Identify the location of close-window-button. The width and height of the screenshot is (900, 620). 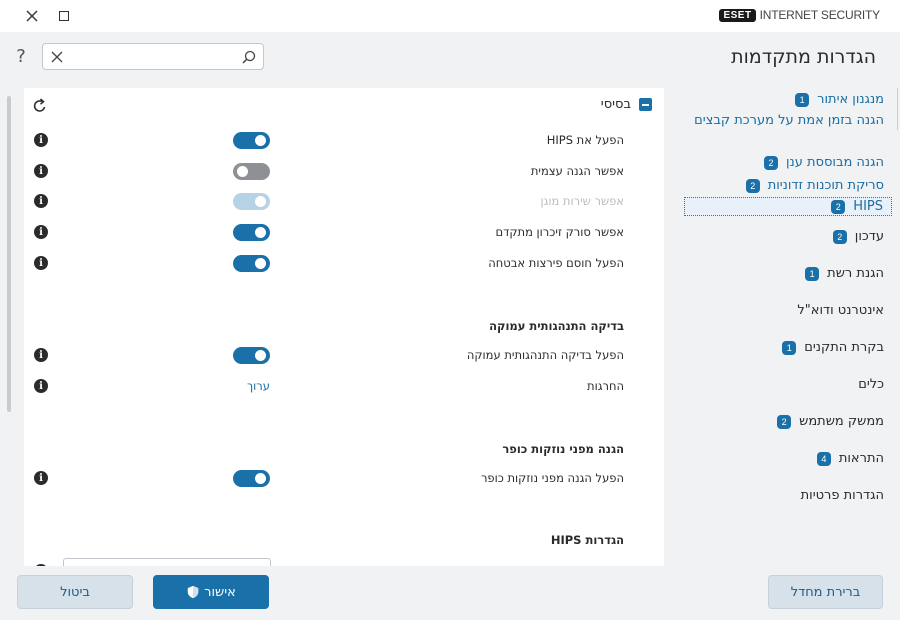
(32, 16).